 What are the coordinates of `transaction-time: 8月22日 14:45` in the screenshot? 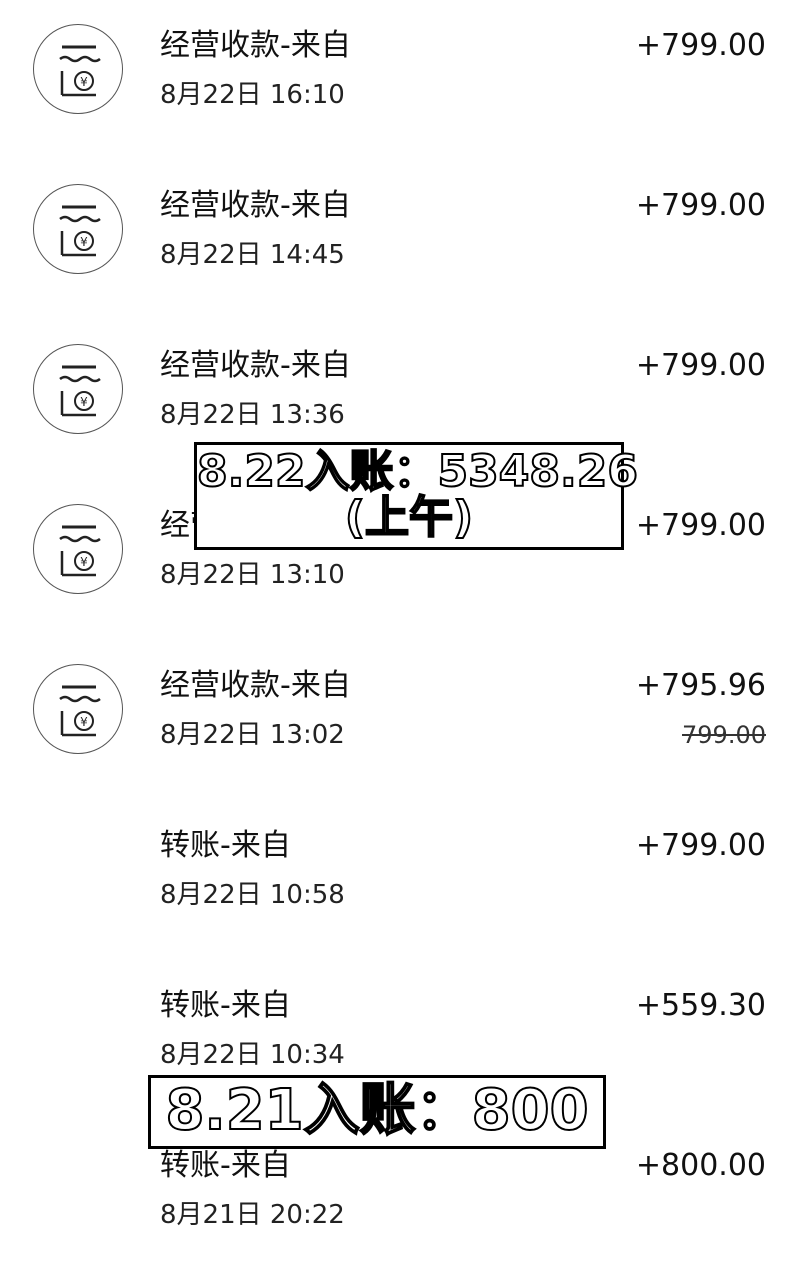 It's located at (252, 255).